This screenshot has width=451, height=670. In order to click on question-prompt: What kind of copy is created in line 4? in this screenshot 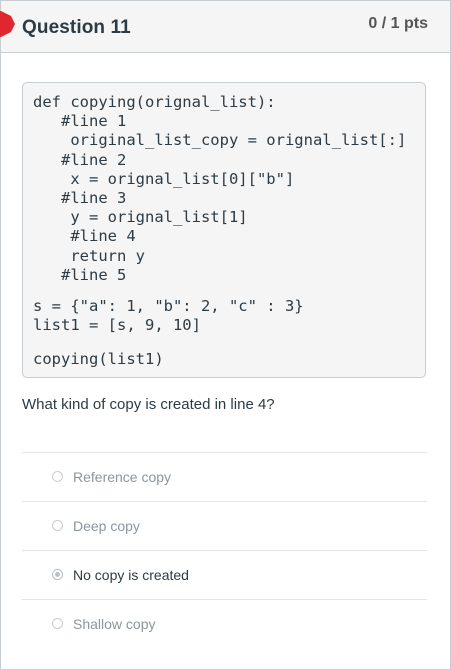, I will do `click(148, 404)`.